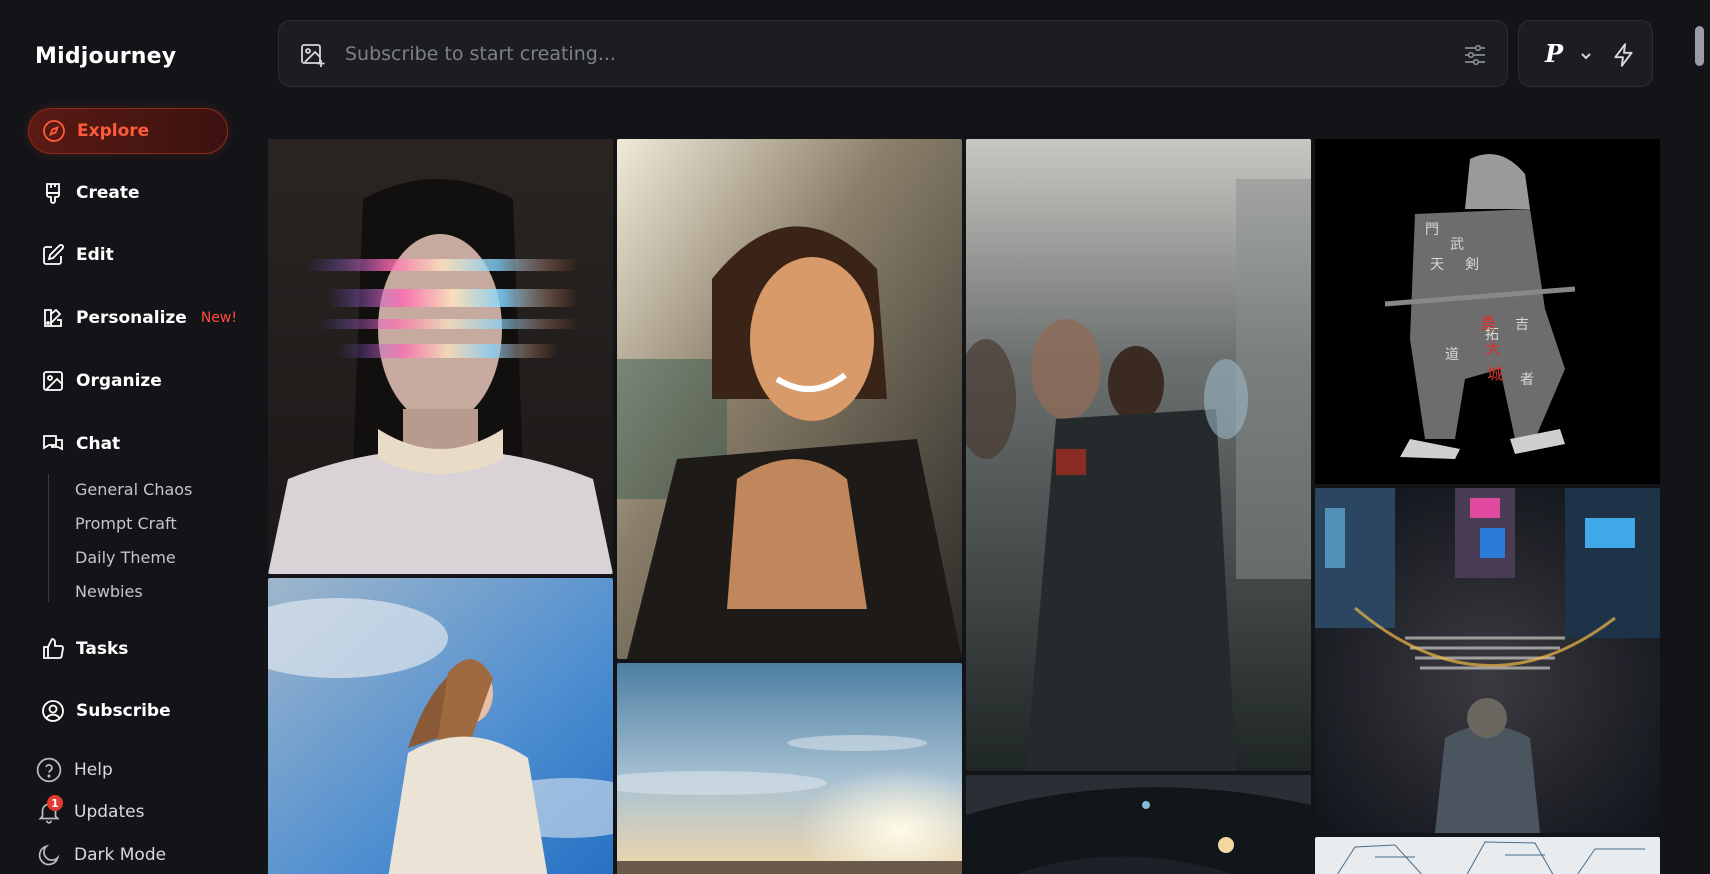 The width and height of the screenshot is (1710, 874). What do you see at coordinates (113, 131) in the screenshot?
I see `sidebar-item-label: Explore` at bounding box center [113, 131].